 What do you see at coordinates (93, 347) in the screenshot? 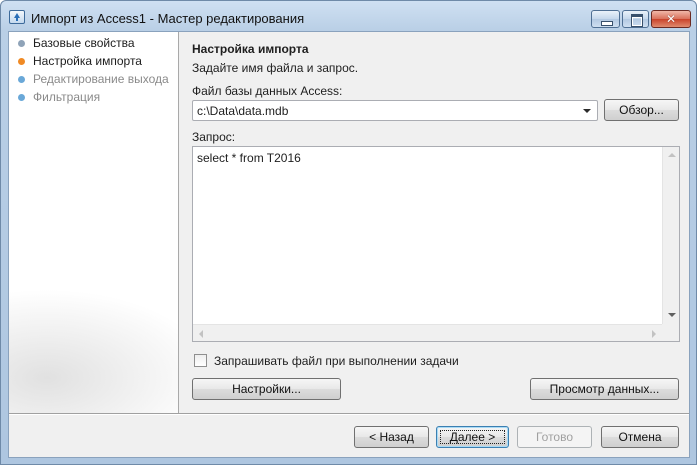
I see `watermark-decoration` at bounding box center [93, 347].